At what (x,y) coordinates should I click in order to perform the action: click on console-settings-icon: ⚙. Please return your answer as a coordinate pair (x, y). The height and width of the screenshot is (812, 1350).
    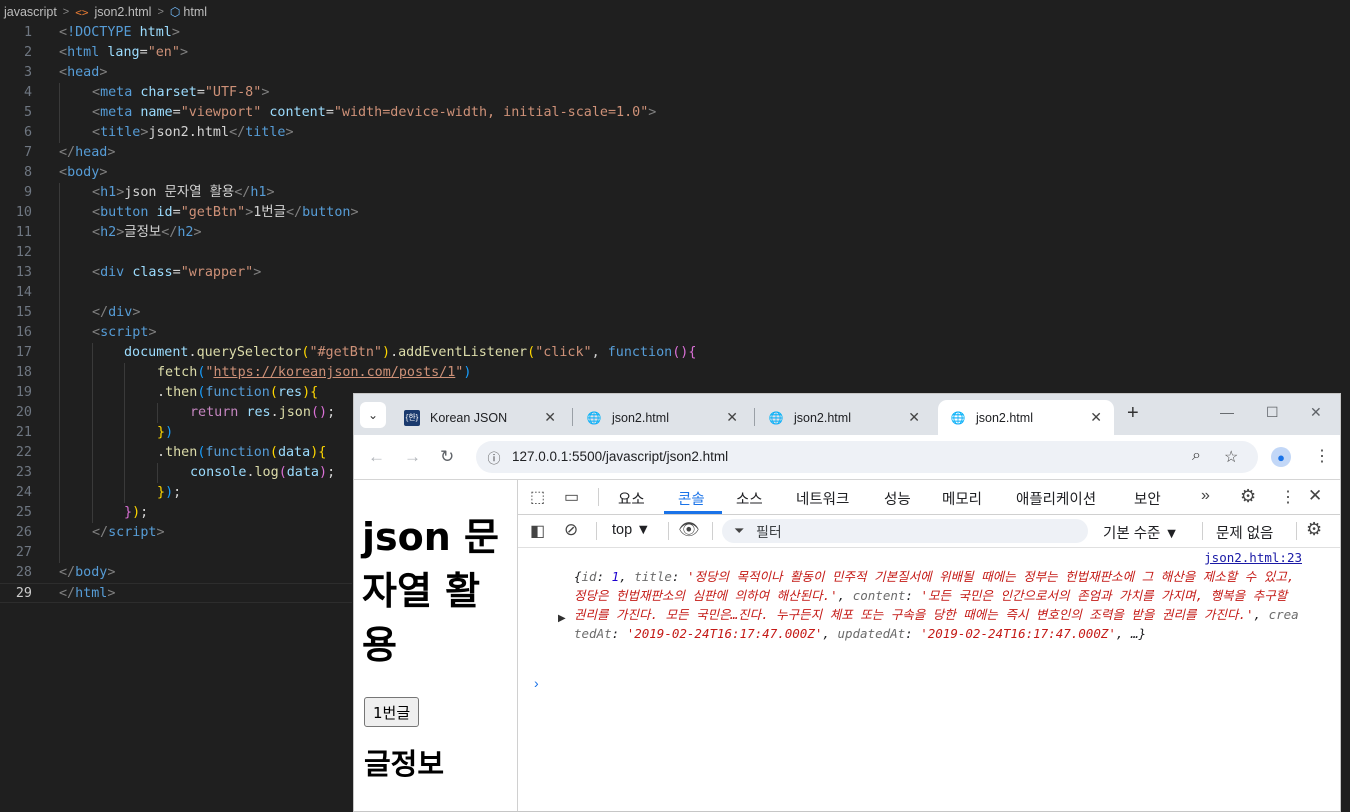
    Looking at the image, I should click on (1314, 529).